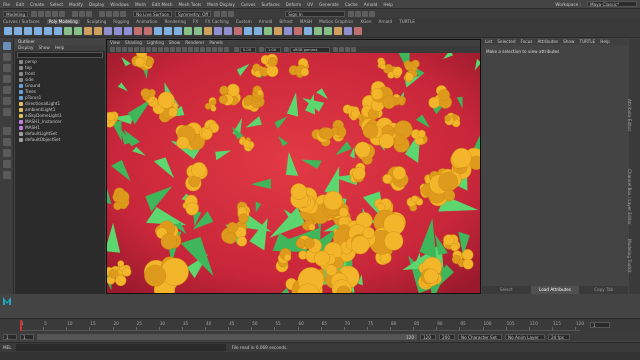  What do you see at coordinates (336, 21) in the screenshot?
I see `shelf-tab-12: Motion Graphics` at bounding box center [336, 21].